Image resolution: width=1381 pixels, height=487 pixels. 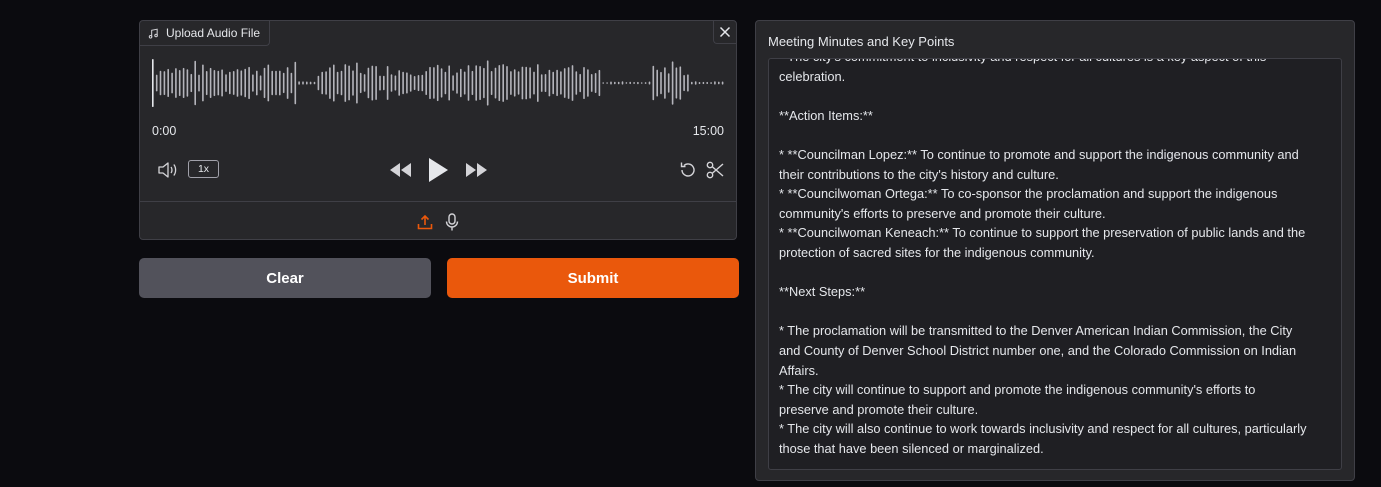 I want to click on play-button, so click(x=438, y=170).